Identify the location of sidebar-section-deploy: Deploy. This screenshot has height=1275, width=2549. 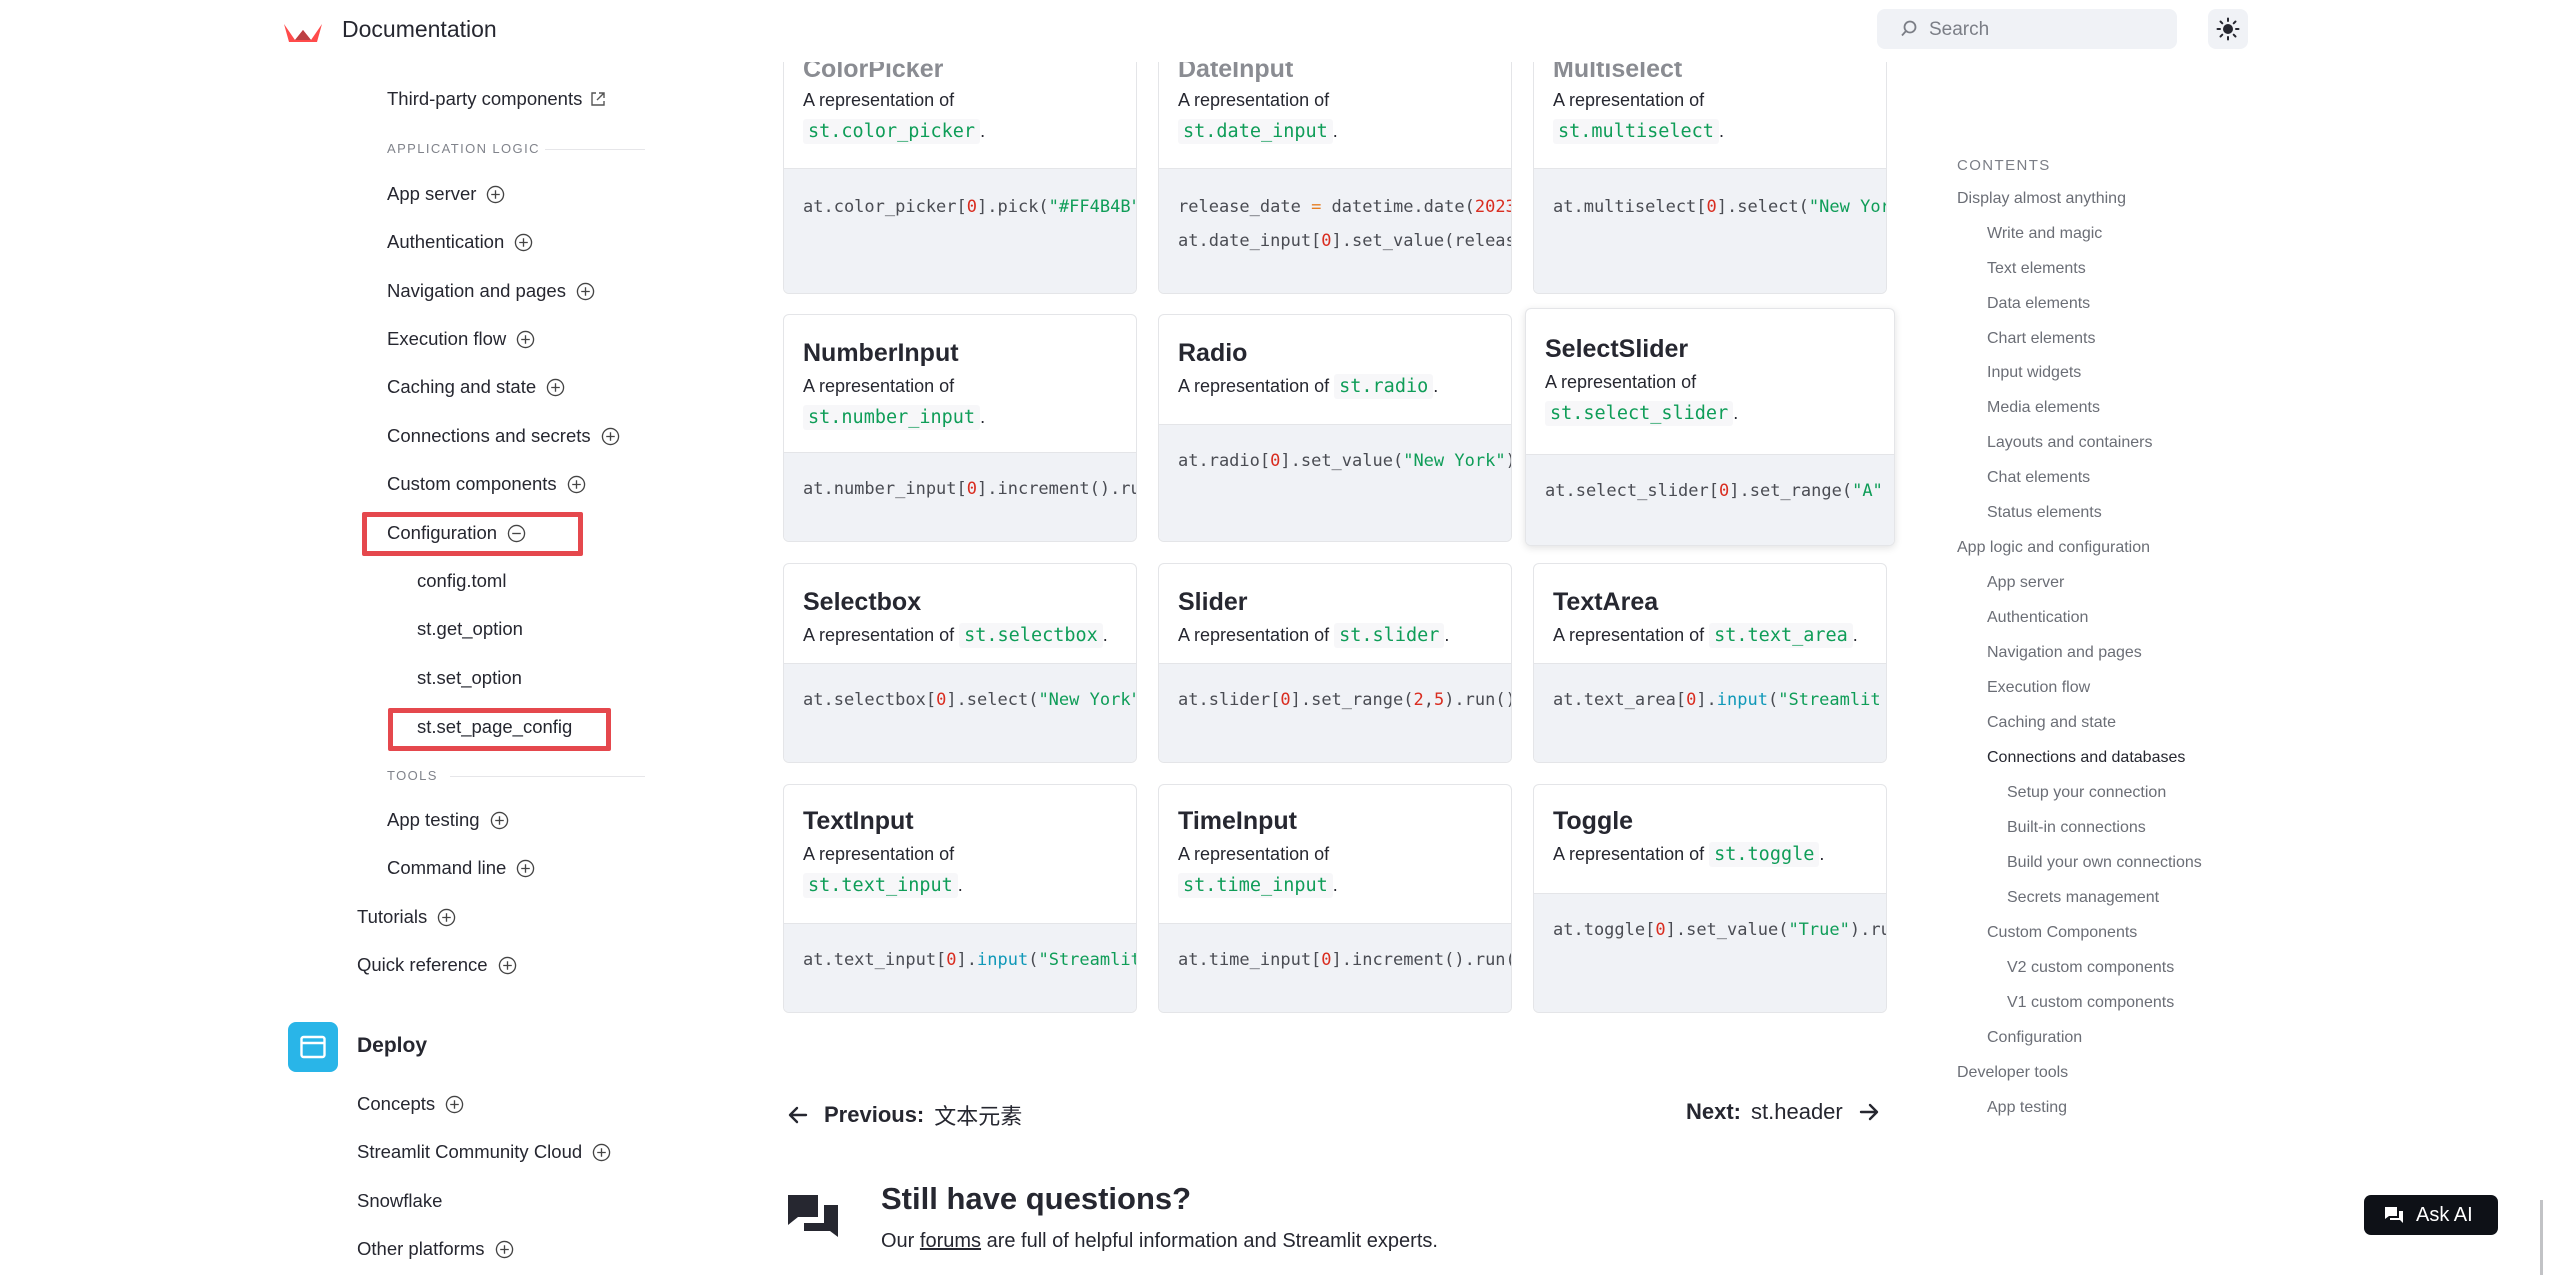
(392, 1046).